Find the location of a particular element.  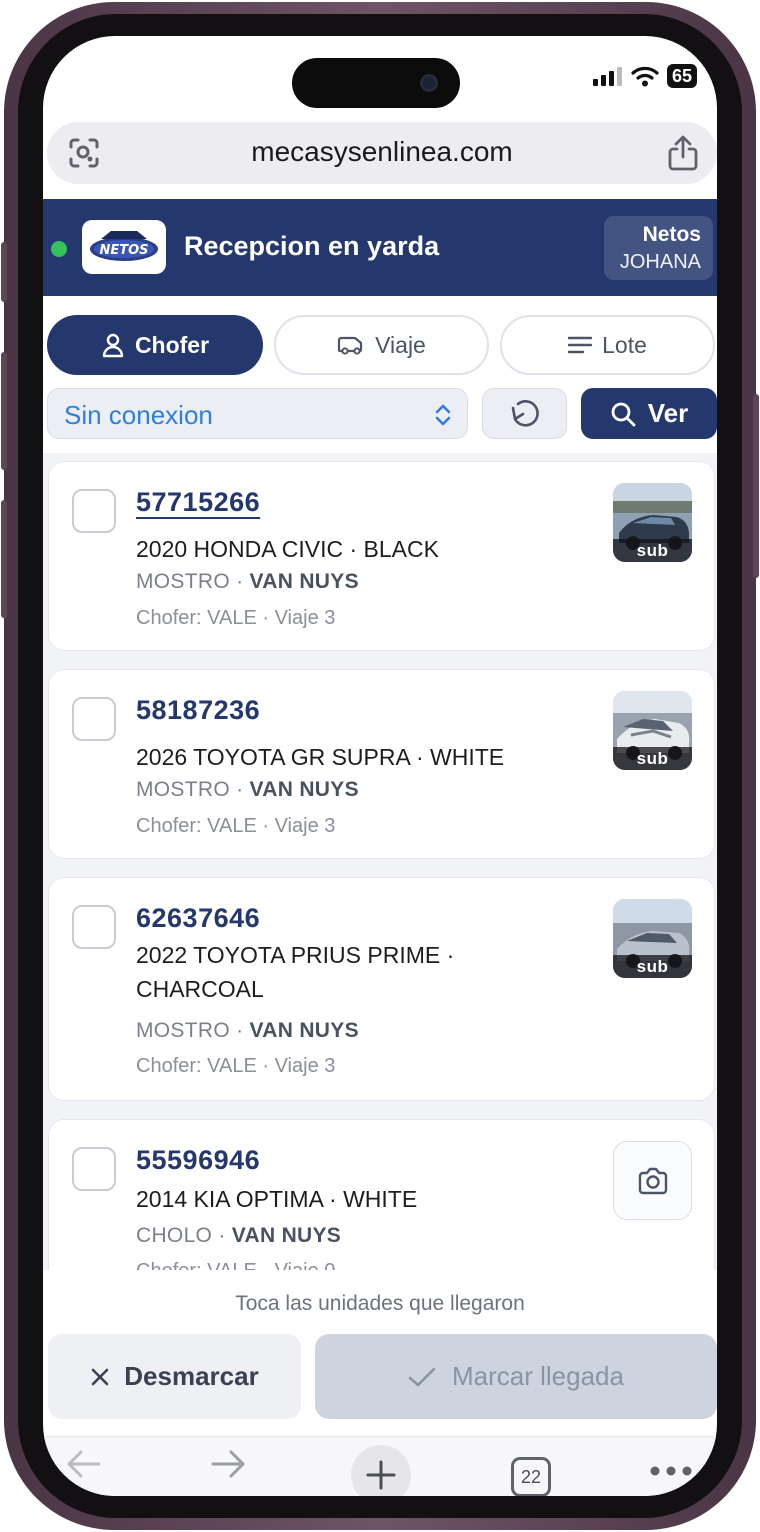

refresh-button is located at coordinates (524, 413).